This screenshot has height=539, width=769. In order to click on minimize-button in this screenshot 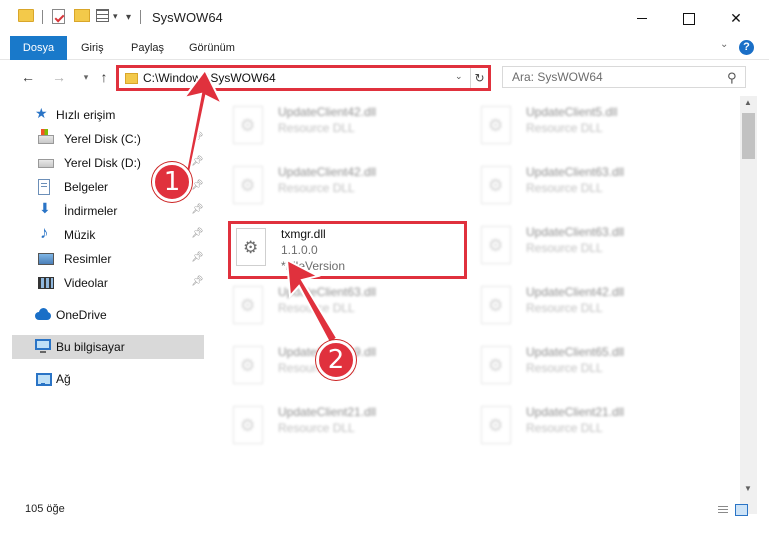, I will do `click(642, 18)`.